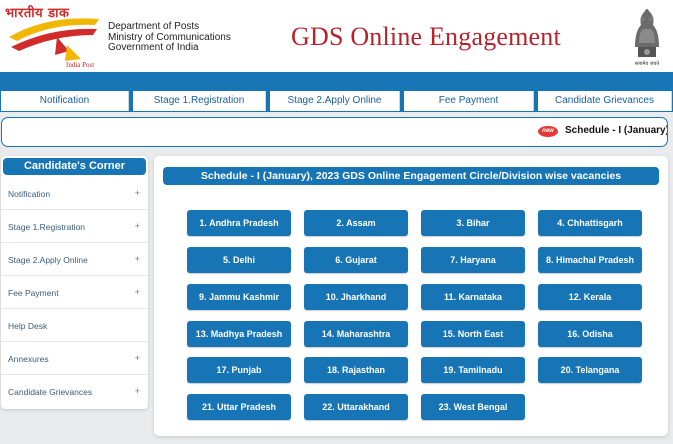  Describe the element at coordinates (28, 359) in the screenshot. I see `sidebar-item-label: Annexures` at that location.